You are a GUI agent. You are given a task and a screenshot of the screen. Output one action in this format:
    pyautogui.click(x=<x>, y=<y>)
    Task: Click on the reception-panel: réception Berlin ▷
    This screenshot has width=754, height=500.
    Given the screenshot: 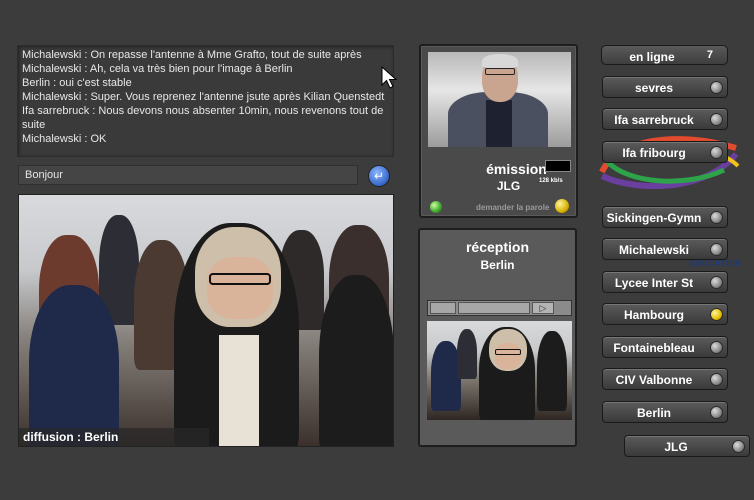 What is the action you would take?
    pyautogui.click(x=497, y=337)
    